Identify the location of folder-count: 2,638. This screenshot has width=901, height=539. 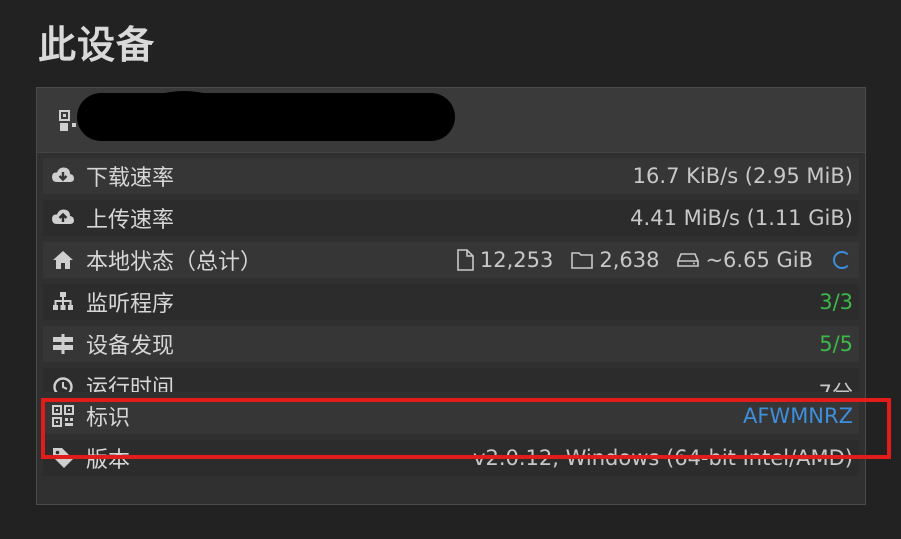
(615, 260).